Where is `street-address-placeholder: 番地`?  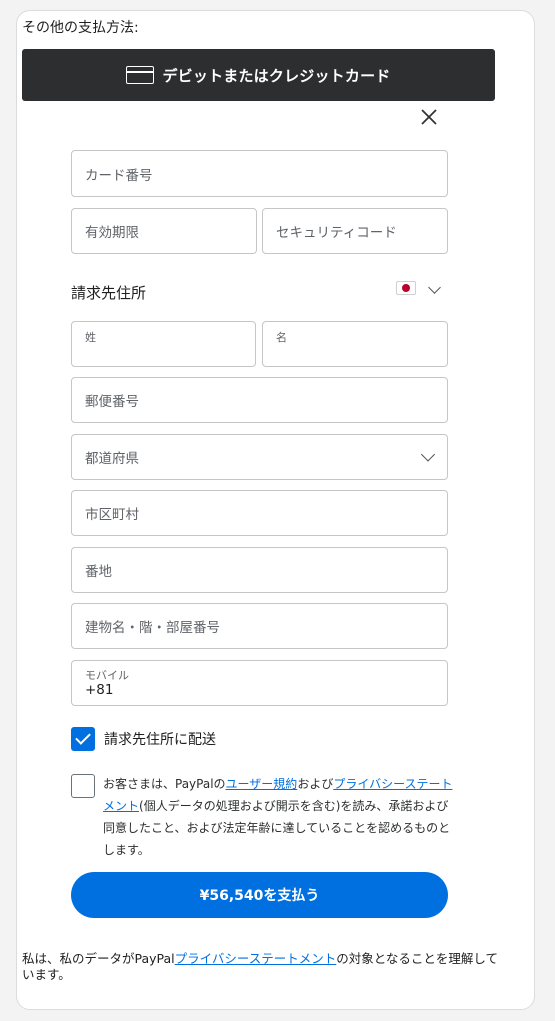 street-address-placeholder: 番地 is located at coordinates (98, 572).